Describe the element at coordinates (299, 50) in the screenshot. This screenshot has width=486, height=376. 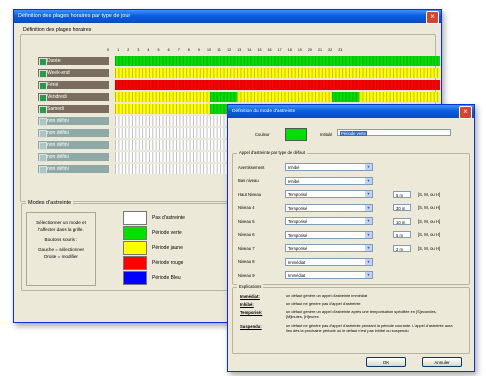
I see `hour-label: 19` at that location.